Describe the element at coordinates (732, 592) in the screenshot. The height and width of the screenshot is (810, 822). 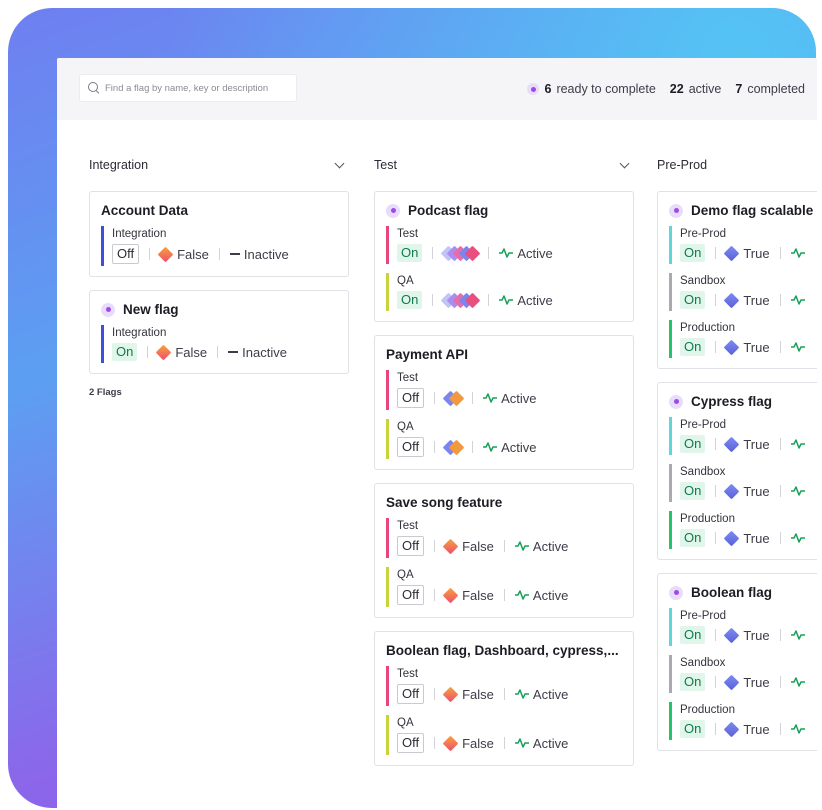
I see `flag-name: Boolean flag` at that location.